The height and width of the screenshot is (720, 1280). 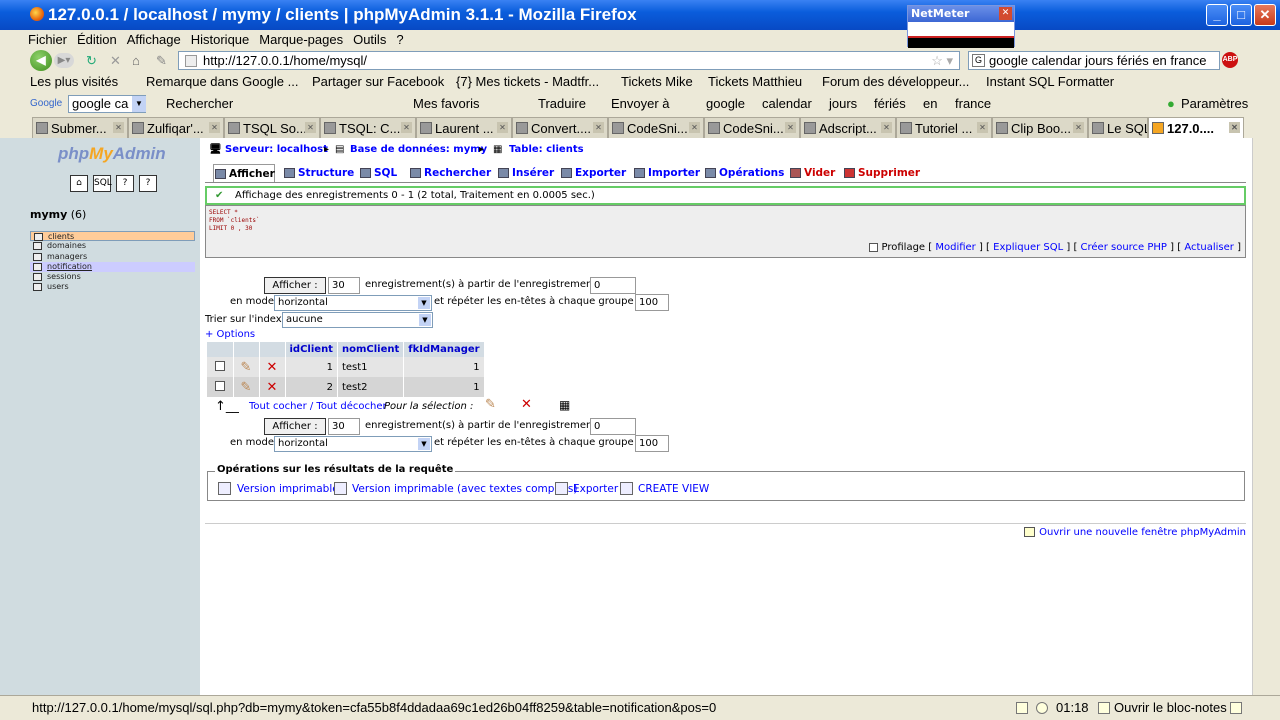 What do you see at coordinates (1170, 708) in the screenshot?
I see `notepad-link: Ouvrir le bloc-notes` at bounding box center [1170, 708].